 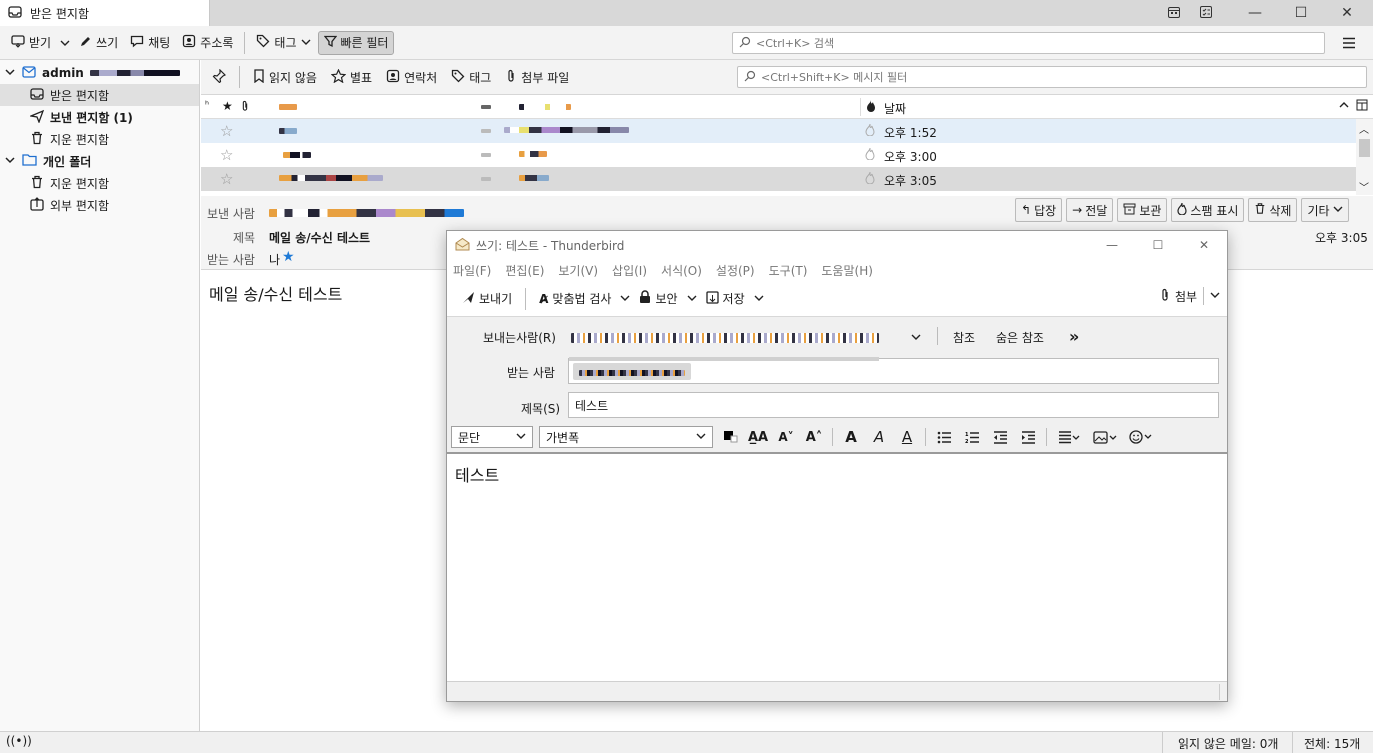 What do you see at coordinates (1325, 210) in the screenshot?
I see `more-button: 기타` at bounding box center [1325, 210].